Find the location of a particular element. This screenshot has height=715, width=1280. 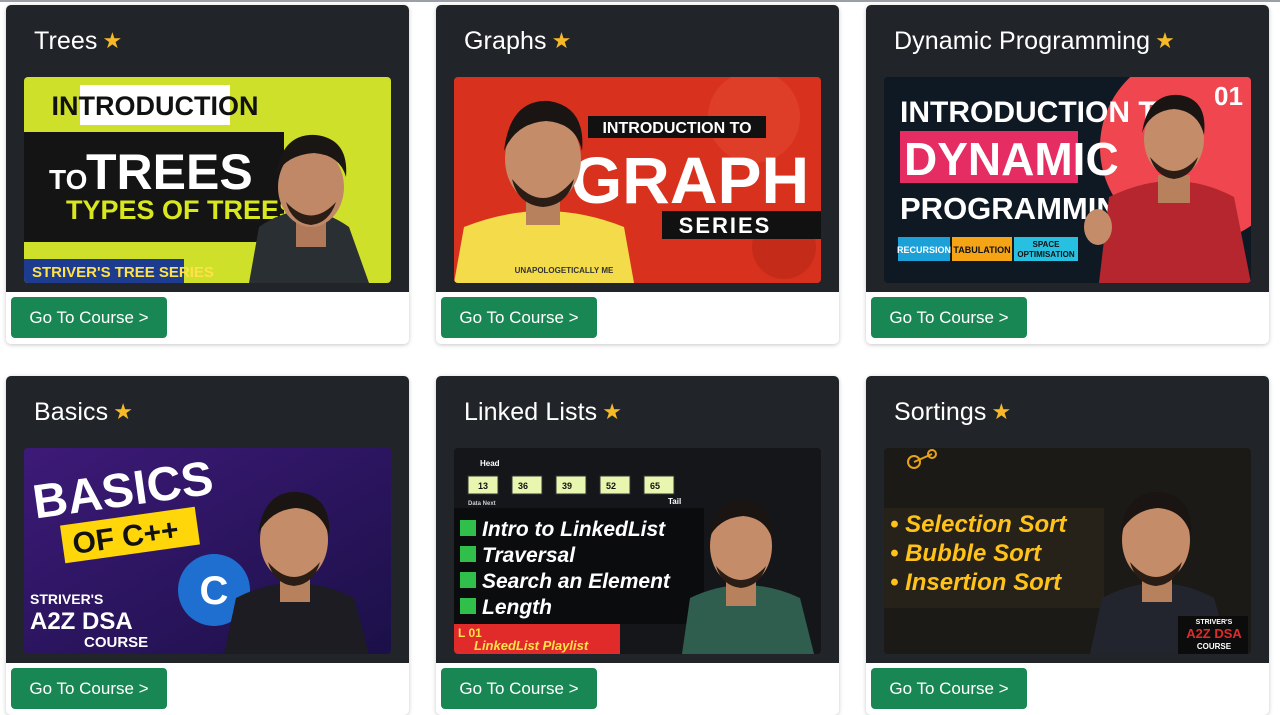

svg-text: Traversal is located at coordinates (529, 555).